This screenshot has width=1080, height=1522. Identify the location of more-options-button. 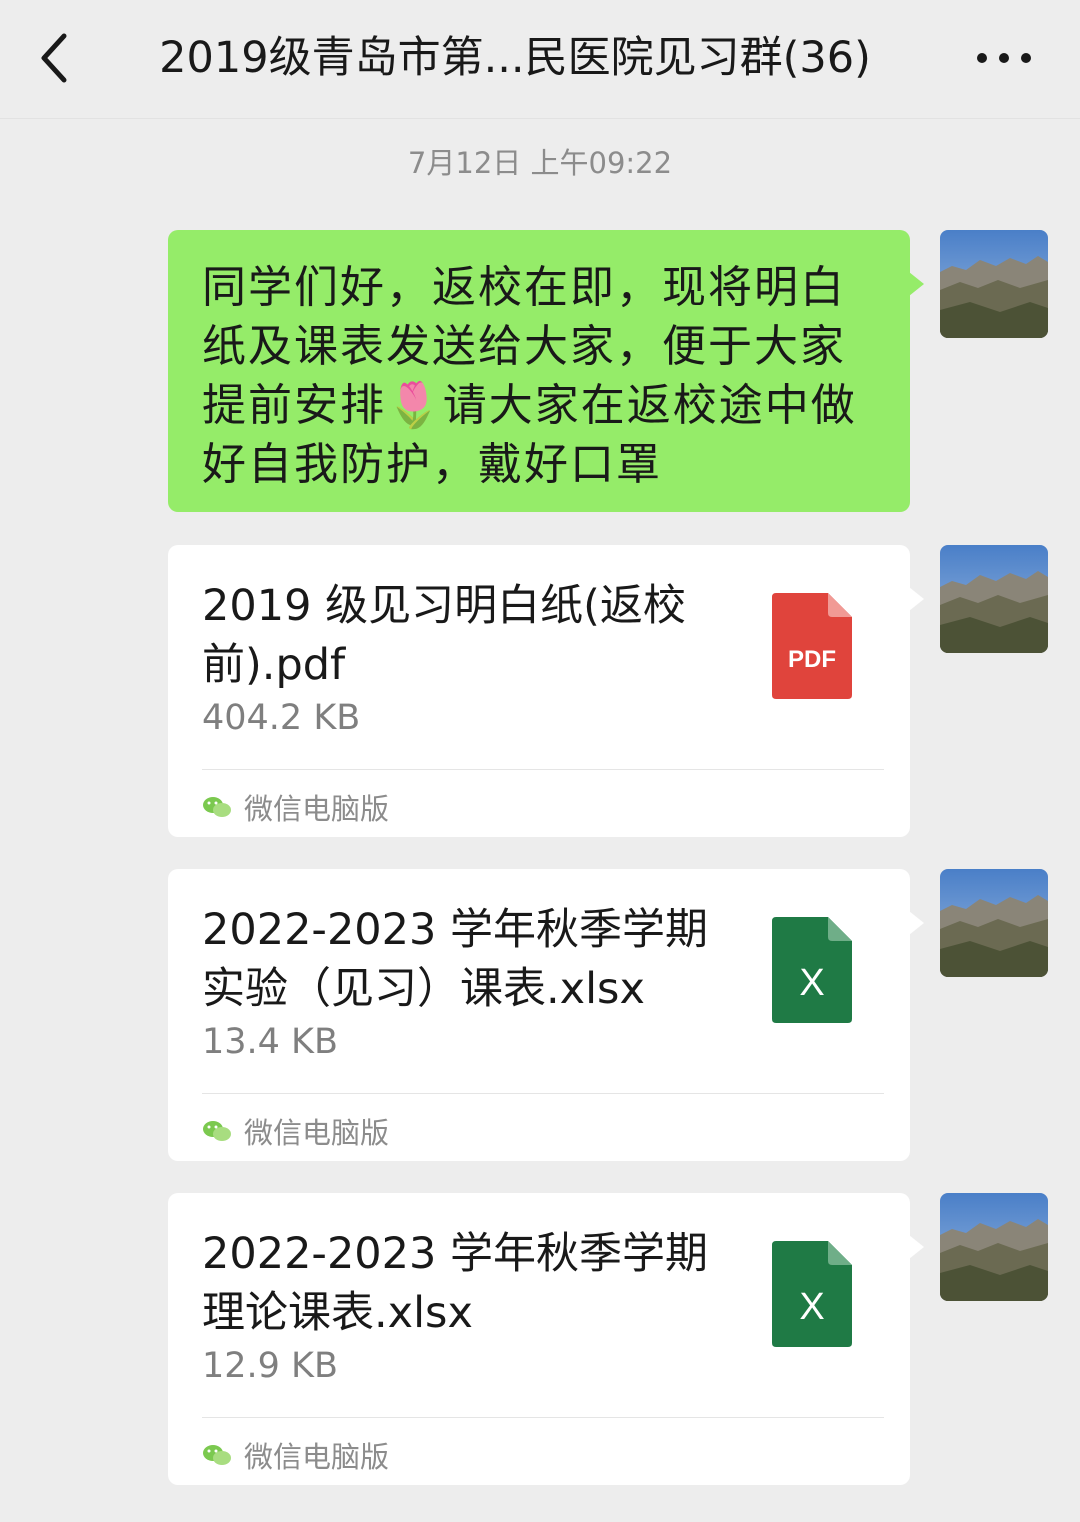
(1004, 58).